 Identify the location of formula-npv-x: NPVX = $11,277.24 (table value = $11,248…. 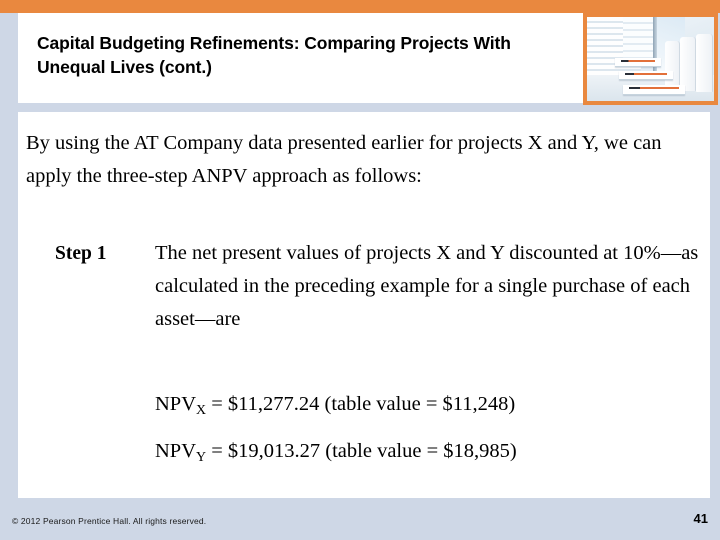
(430, 407).